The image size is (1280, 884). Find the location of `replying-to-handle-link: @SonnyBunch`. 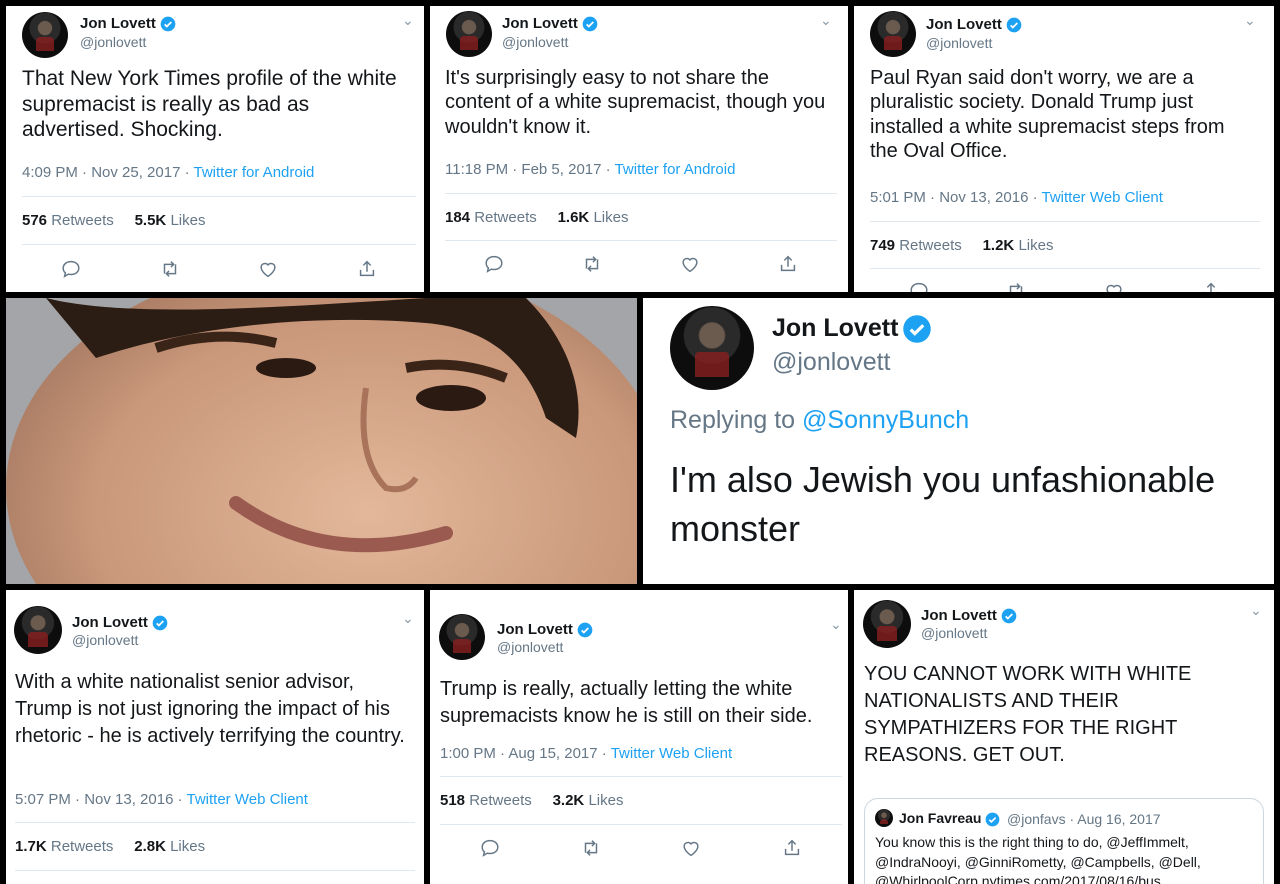

replying-to-handle-link: @SonnyBunch is located at coordinates (885, 420).